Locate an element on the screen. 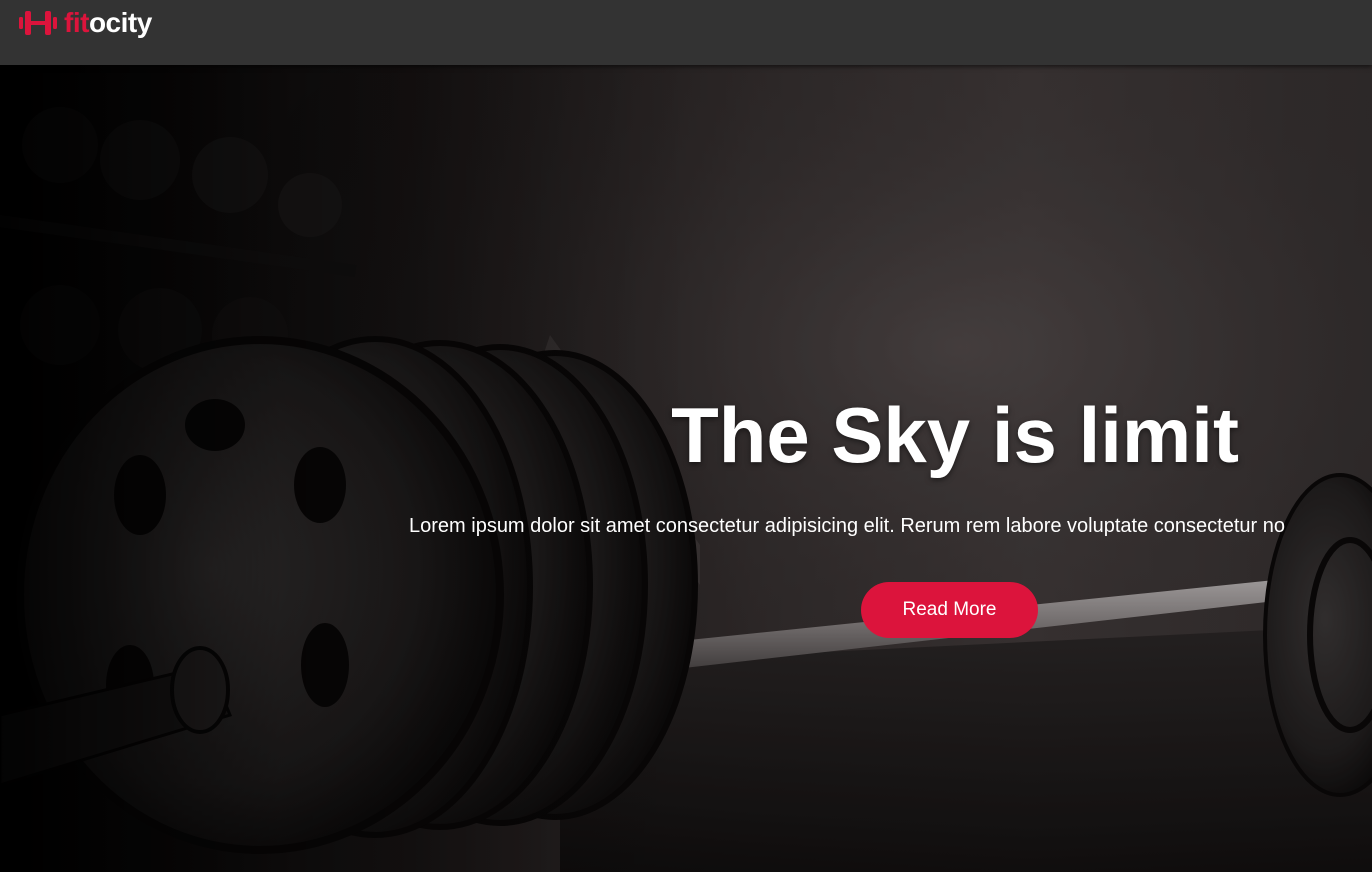  hero-title: The Sky is limit is located at coordinates (955, 435).